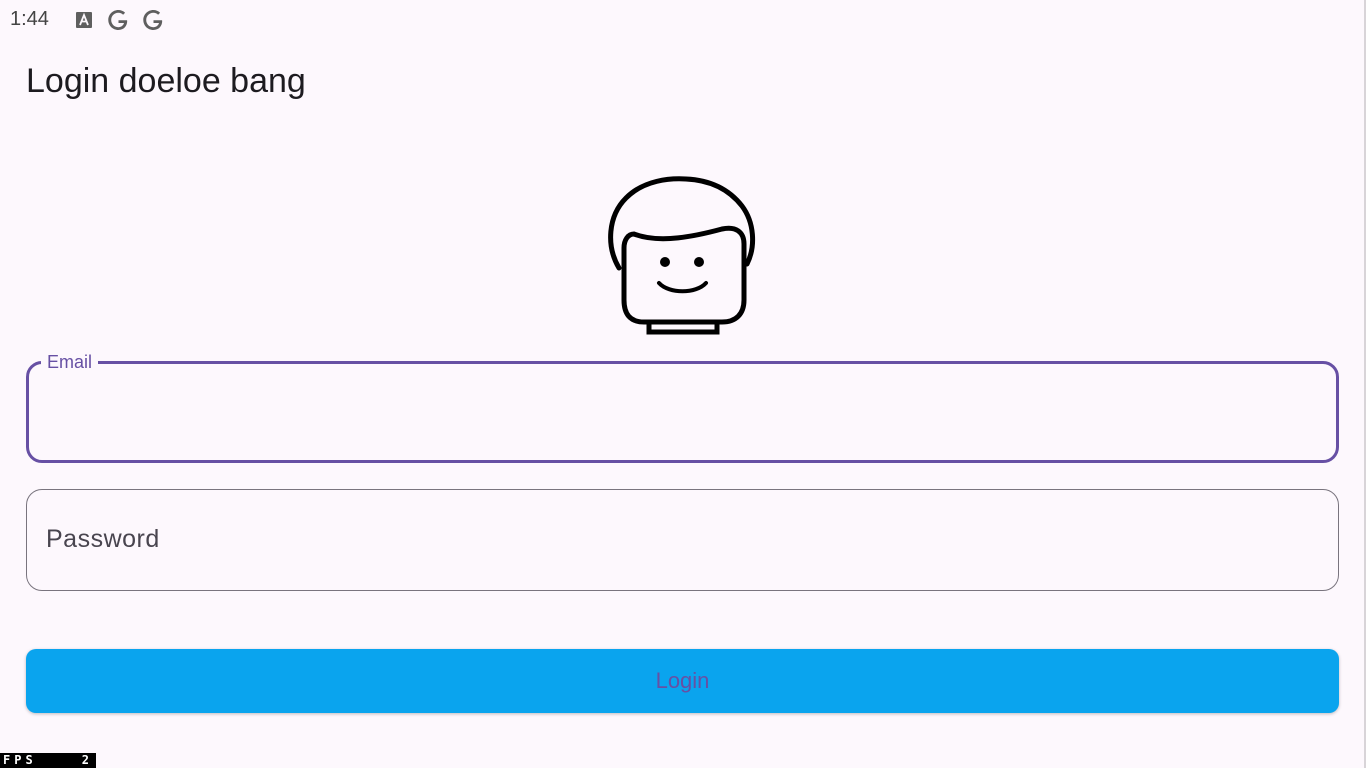  I want to click on login-button: Login, so click(682, 681).